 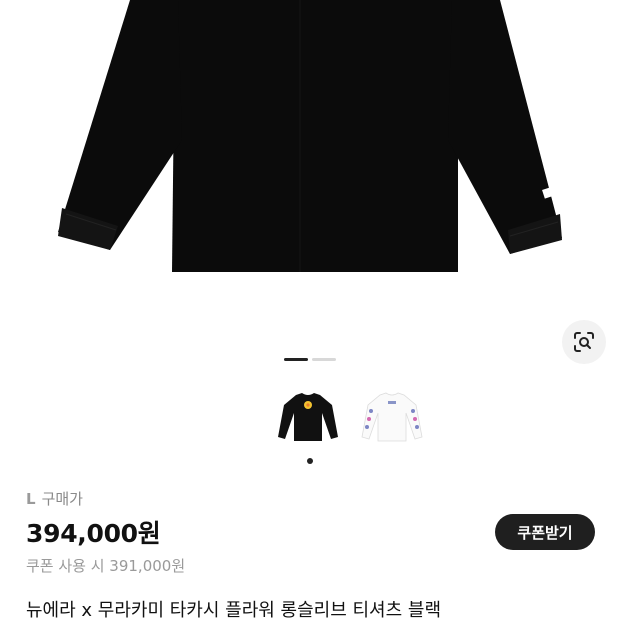 I want to click on size-purchase-row: L 구매가, so click(x=54, y=498).